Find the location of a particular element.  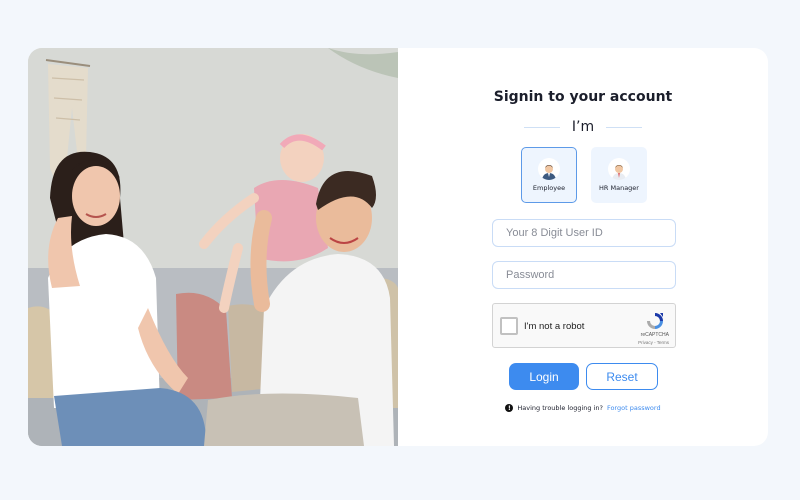

role-heading: I’m is located at coordinates (583, 127).